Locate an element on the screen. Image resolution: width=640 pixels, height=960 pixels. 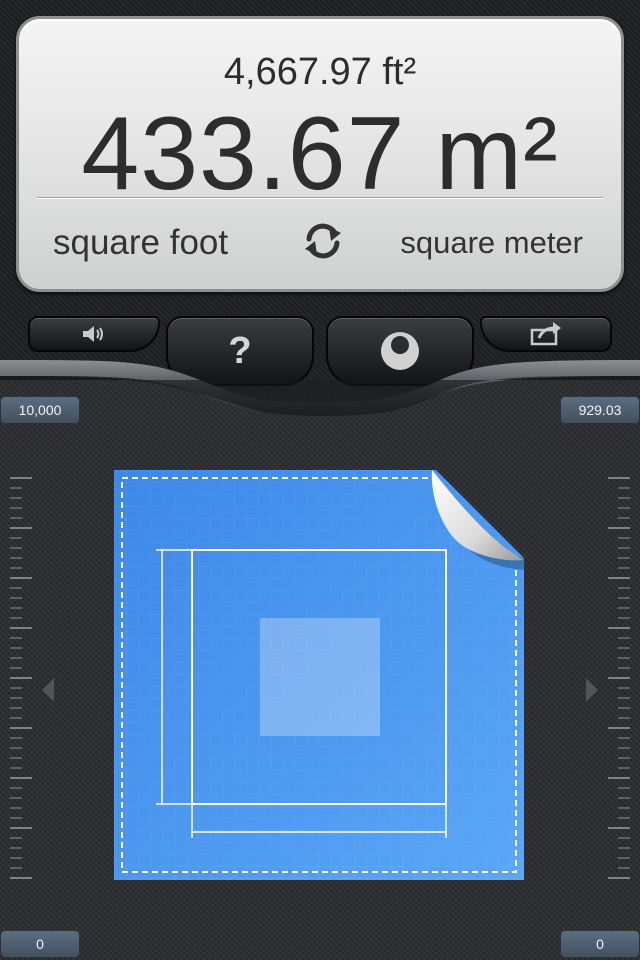
secondary-value: 4,667.97 ft² is located at coordinates (320, 72).